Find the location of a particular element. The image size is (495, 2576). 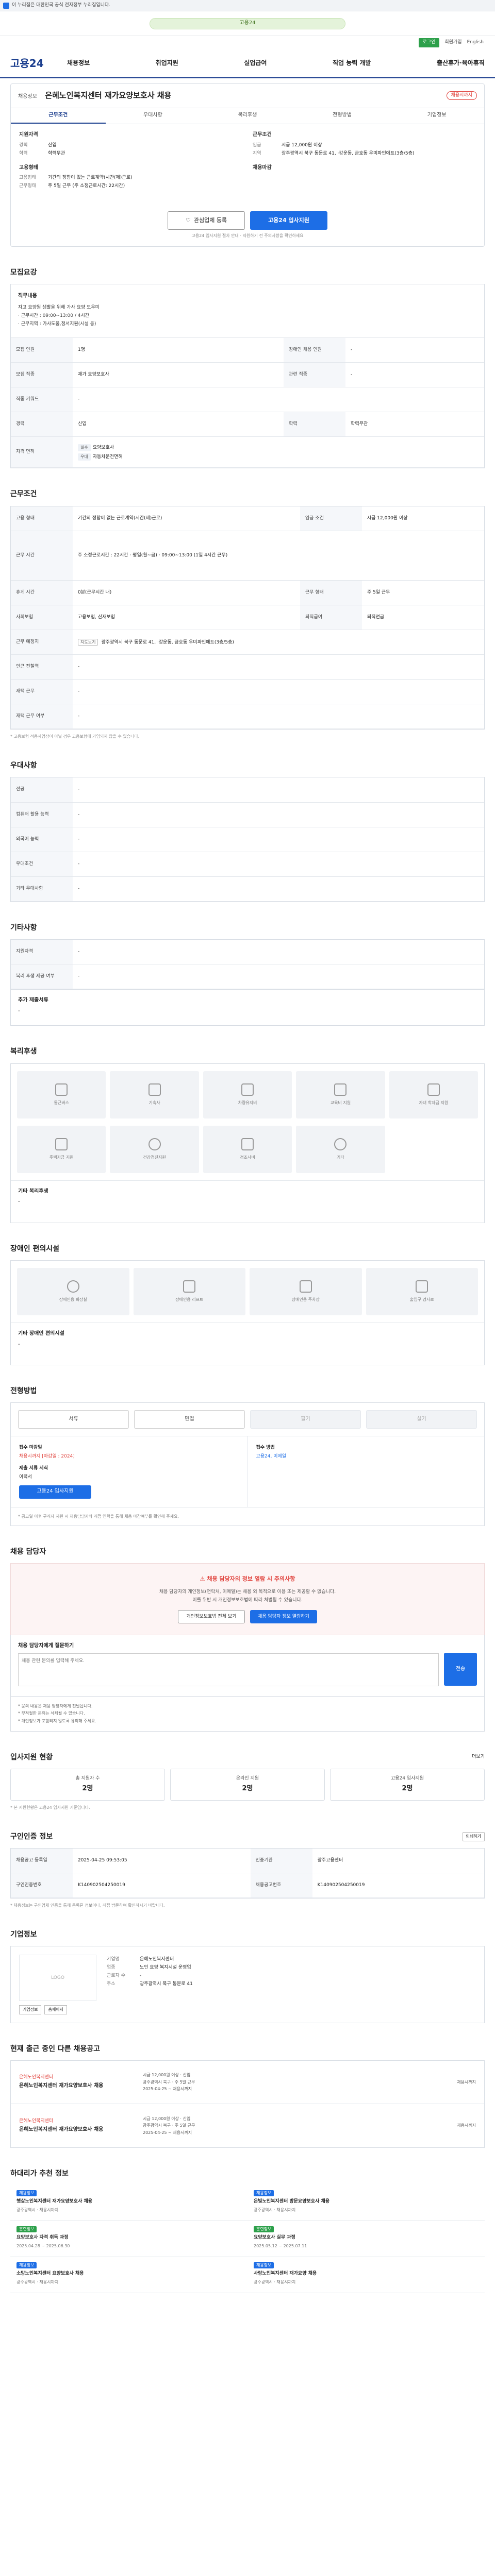

table-row: 재택 근무 - is located at coordinates (247, 692).